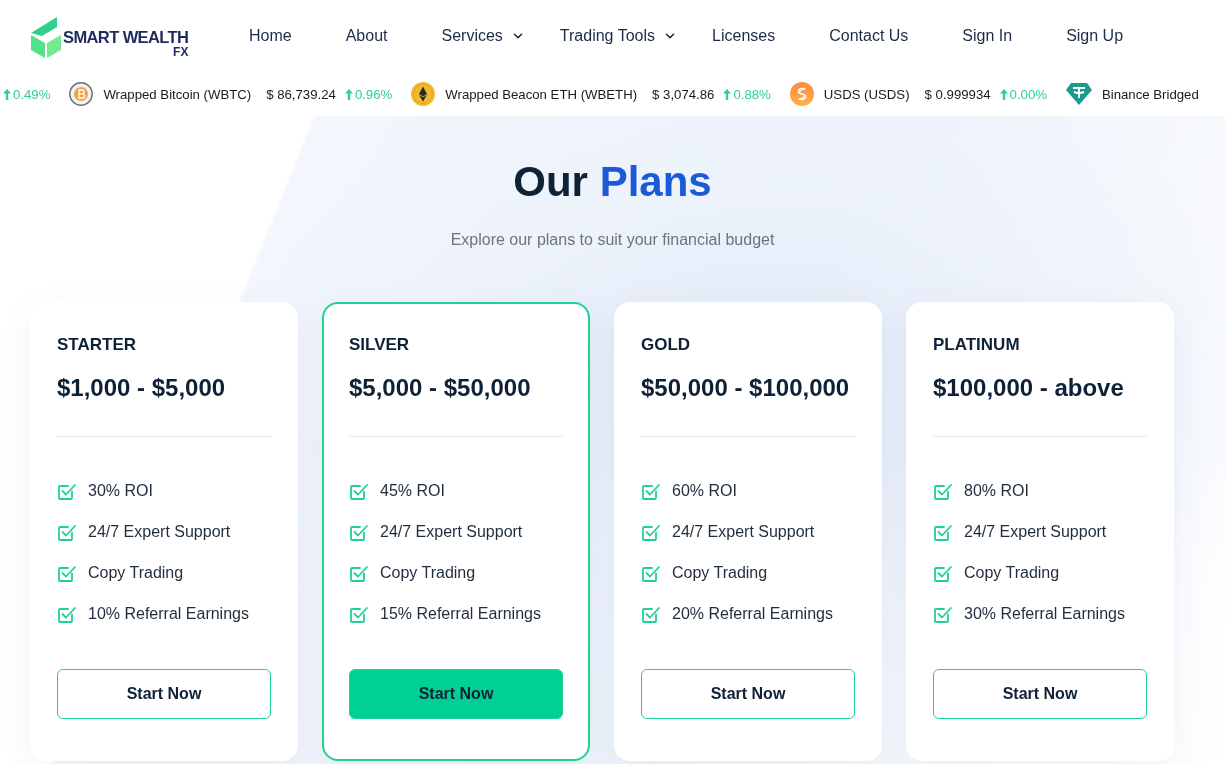 The image size is (1225, 764). Describe the element at coordinates (46, 36) in the screenshot. I see `logo-icon` at that location.